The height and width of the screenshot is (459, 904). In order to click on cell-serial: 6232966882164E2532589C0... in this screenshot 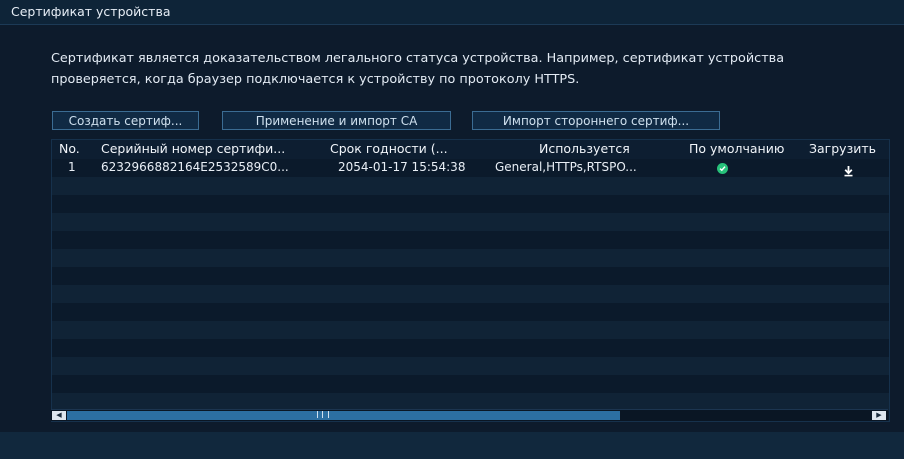, I will do `click(195, 167)`.